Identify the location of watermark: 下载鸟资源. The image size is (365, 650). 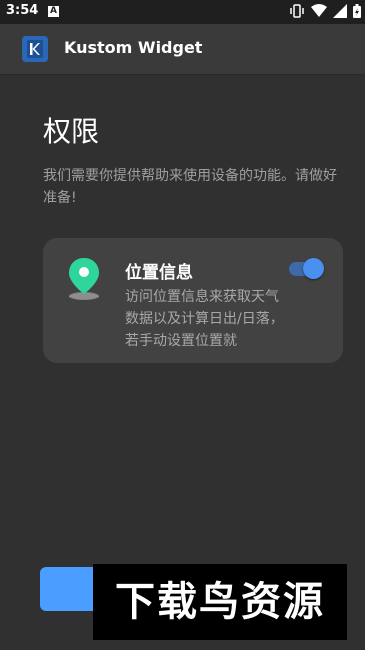
(220, 602).